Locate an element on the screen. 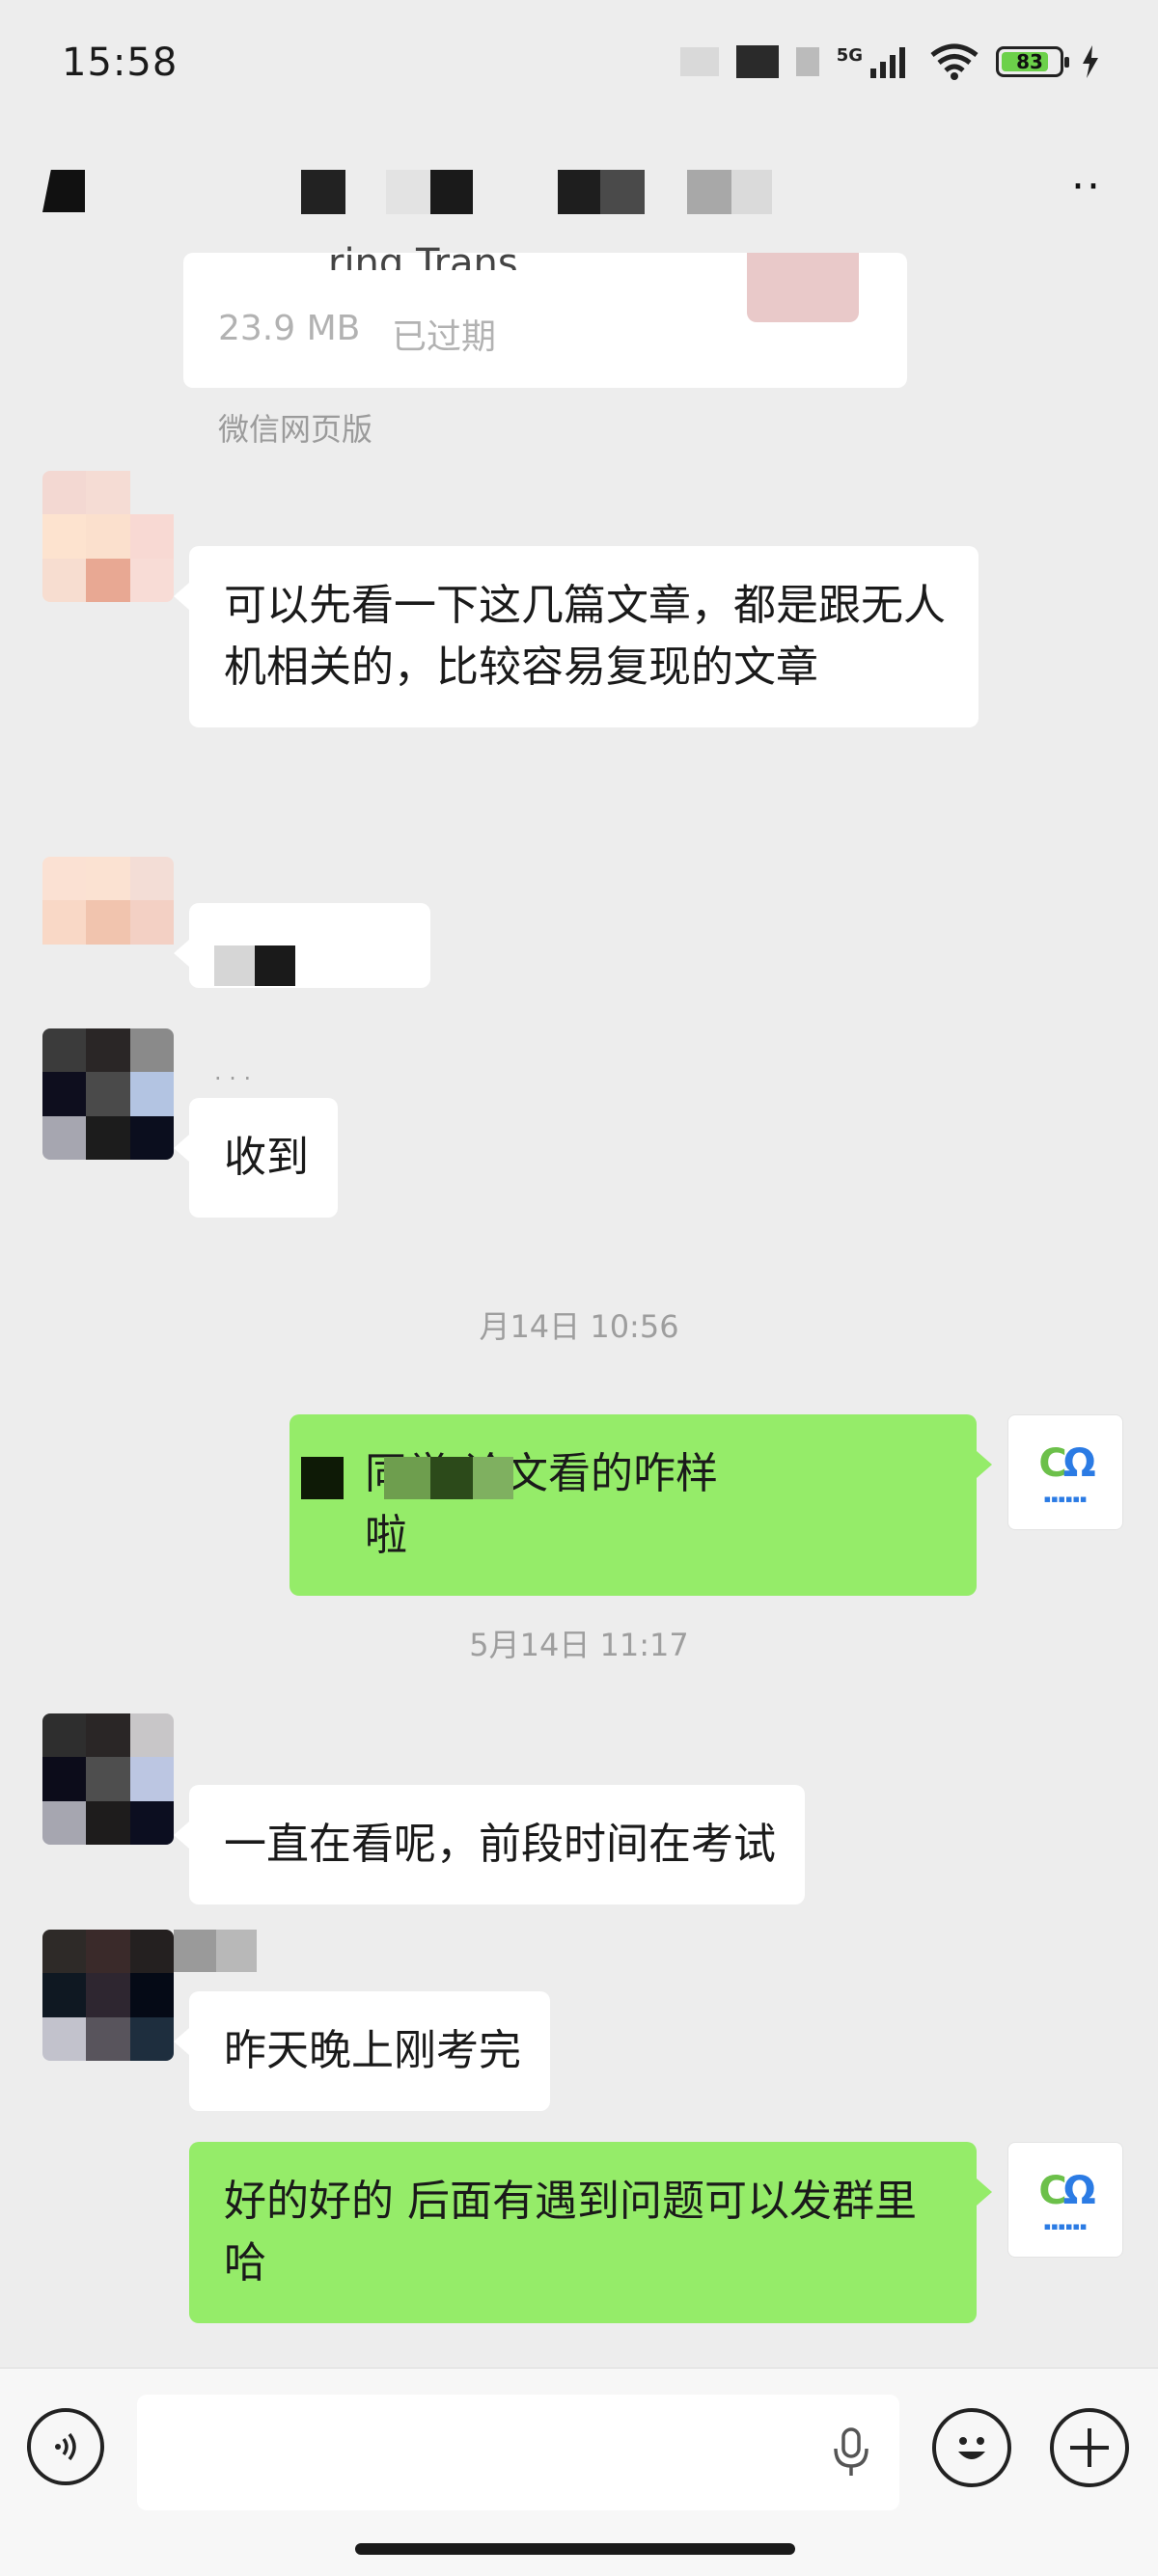 This screenshot has height=2576, width=1158. message-text: 一直在看呢，前段时间在考试 is located at coordinates (500, 1845).